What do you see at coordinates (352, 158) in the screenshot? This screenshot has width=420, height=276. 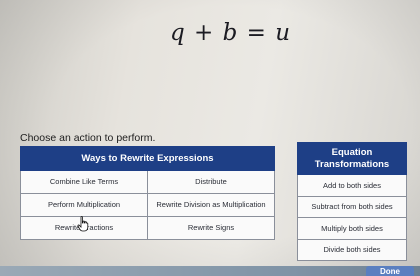 I see `equation-table-header: Equation Transformations` at bounding box center [352, 158].